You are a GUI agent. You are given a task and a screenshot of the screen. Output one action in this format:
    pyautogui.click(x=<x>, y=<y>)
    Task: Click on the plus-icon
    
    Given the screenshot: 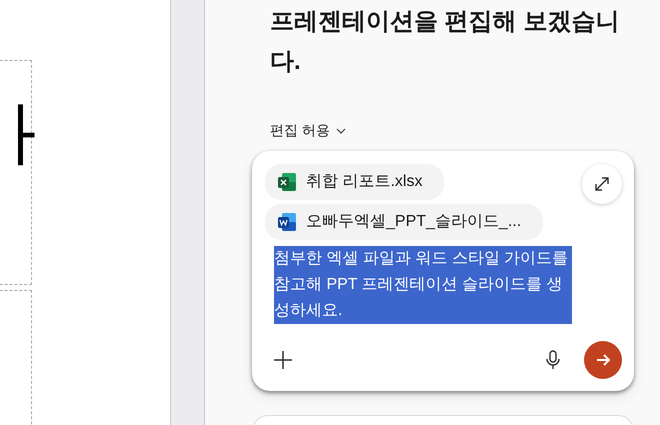 What is the action you would take?
    pyautogui.click(x=283, y=360)
    